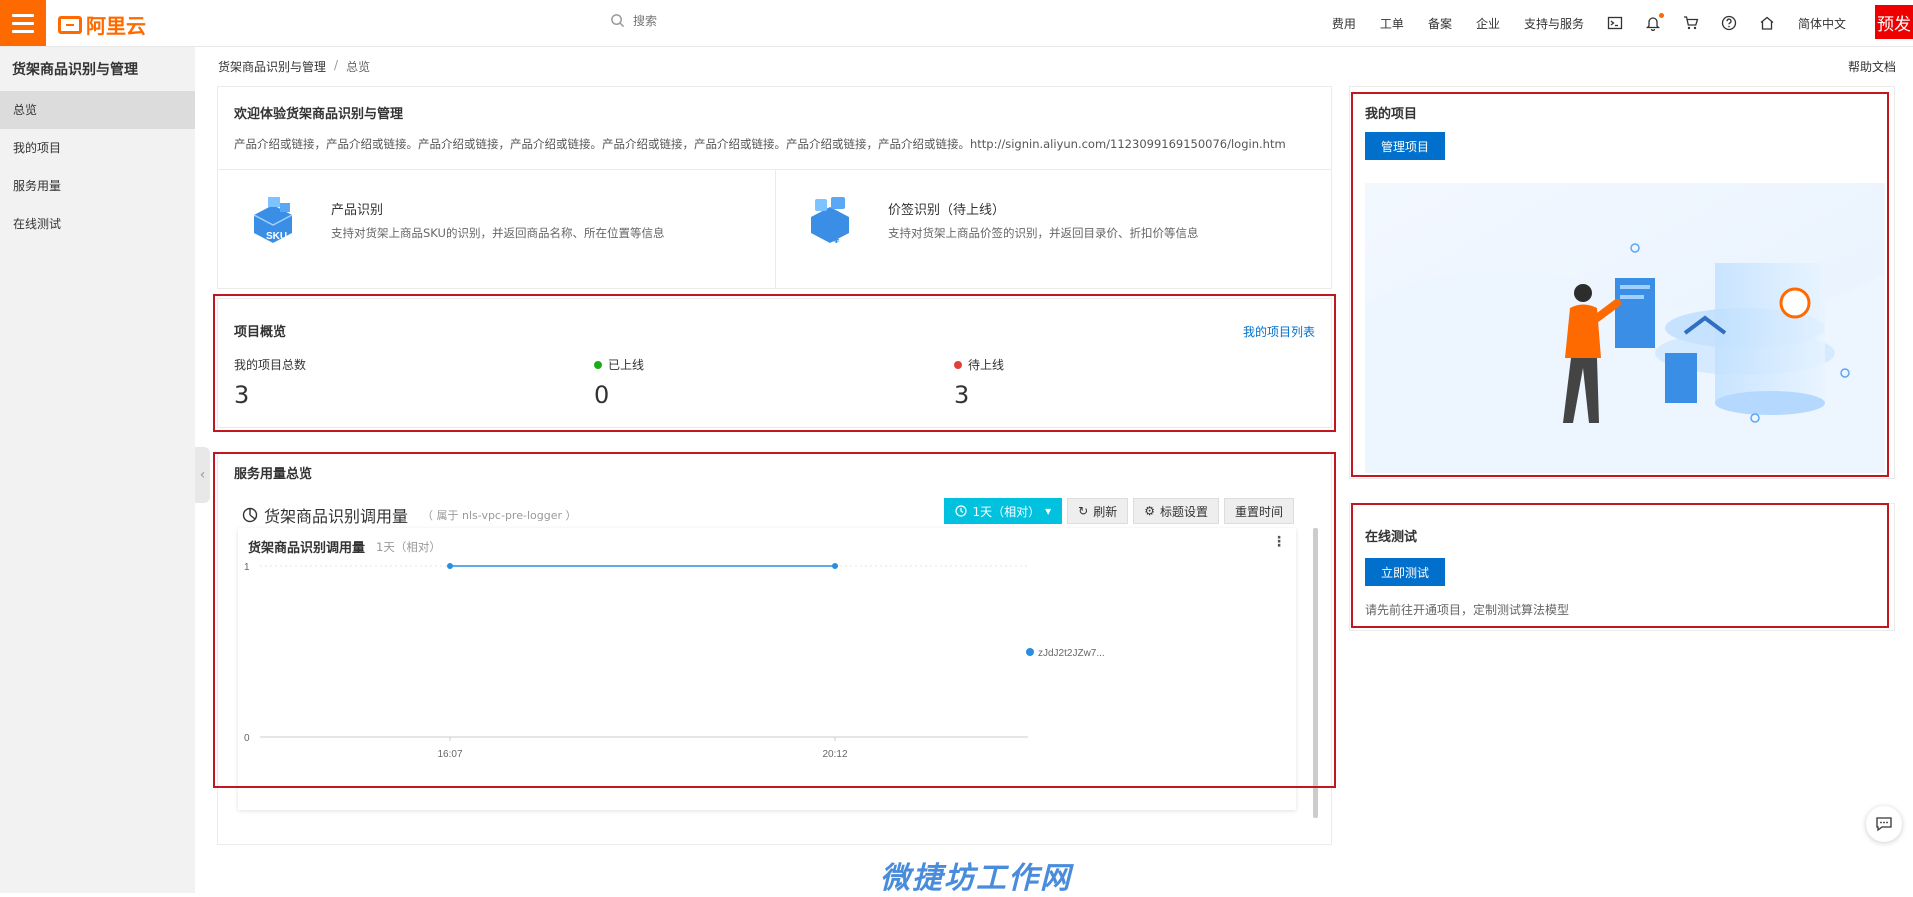  What do you see at coordinates (247, 567) in the screenshot?
I see `y-tick-label: 1` at bounding box center [247, 567].